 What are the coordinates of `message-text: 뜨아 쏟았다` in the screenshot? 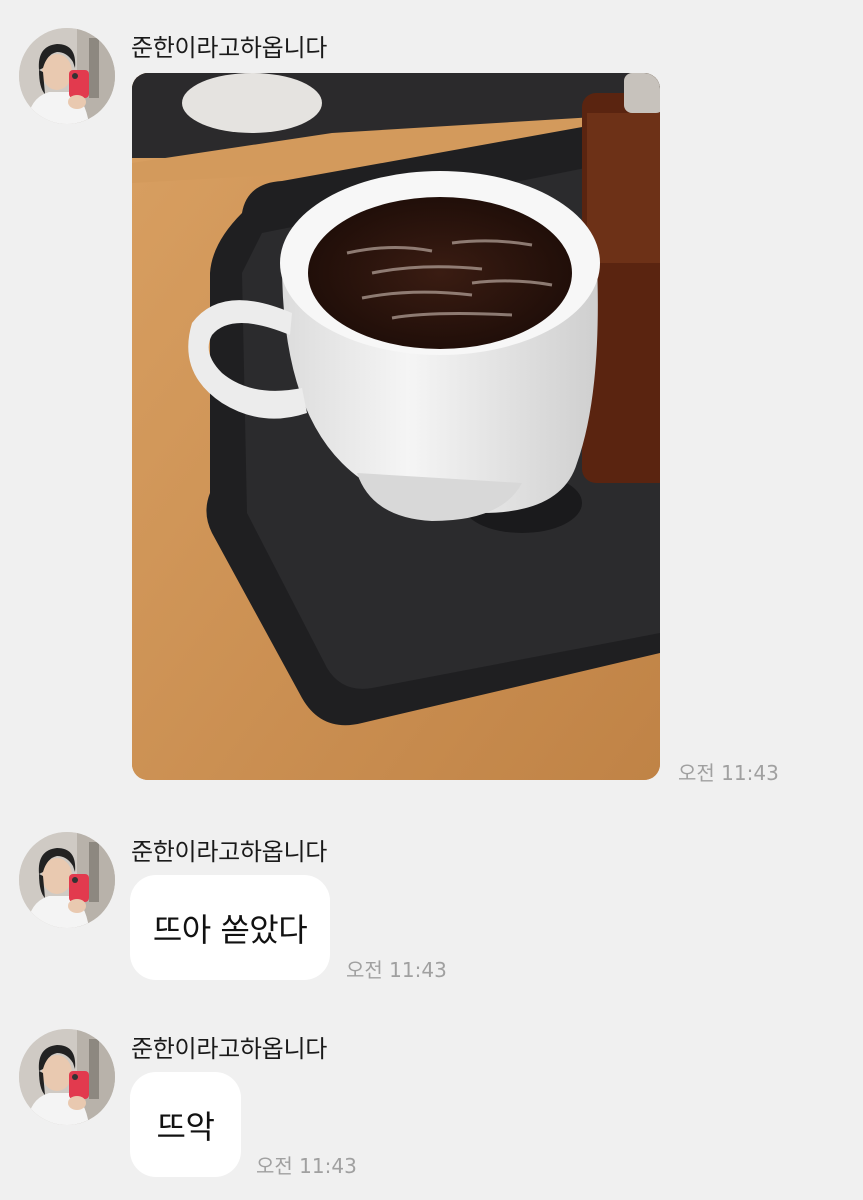 It's located at (230, 929).